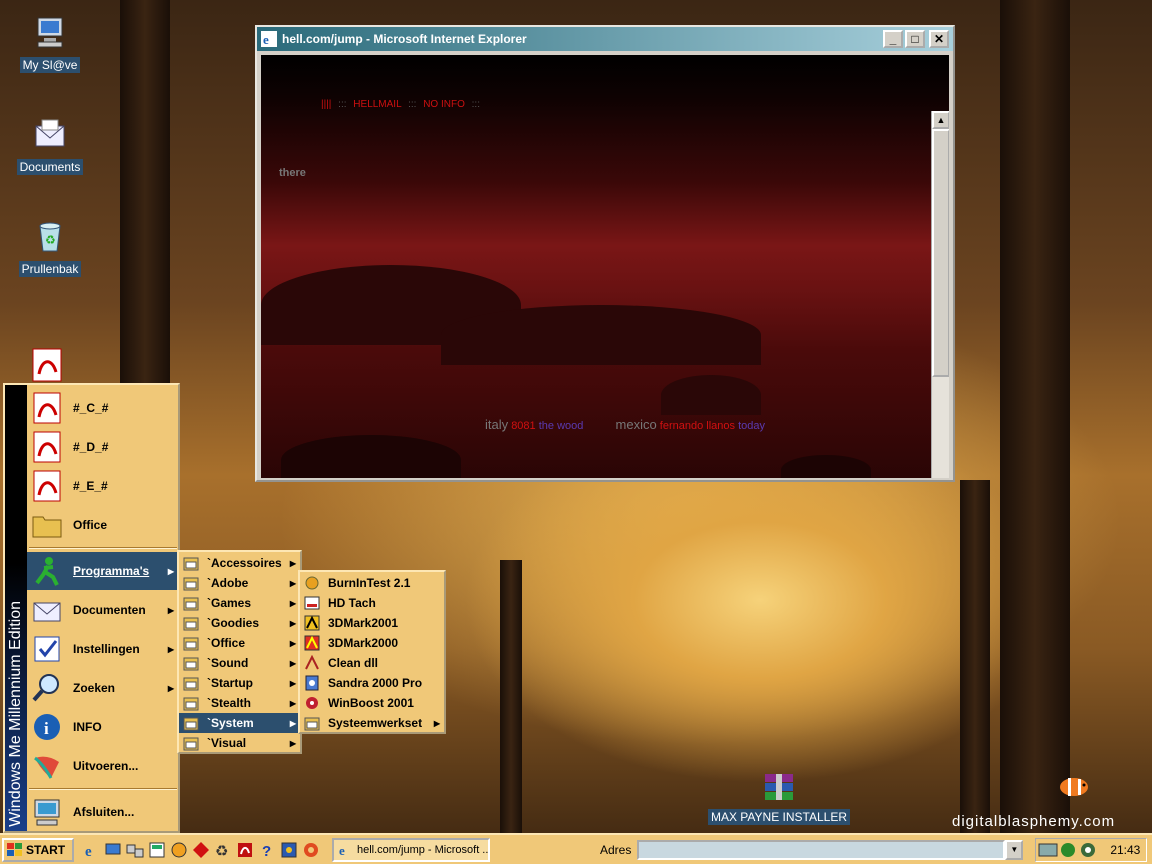 The image size is (1152, 864). Describe the element at coordinates (779, 787) in the screenshot. I see `winrar-archive-icon` at that location.